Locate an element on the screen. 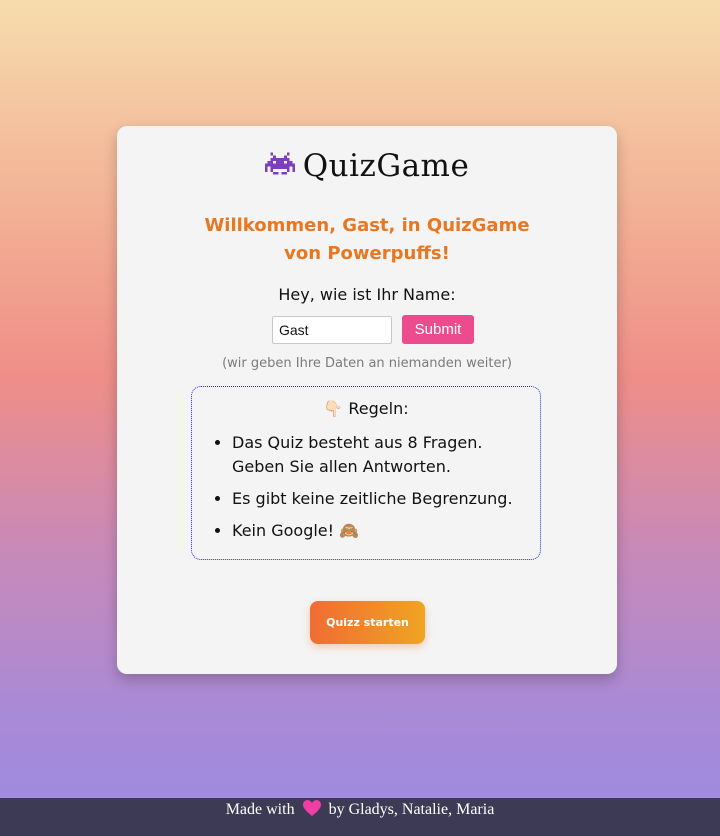 This screenshot has height=836, width=720. space-invader-icon is located at coordinates (279, 168).